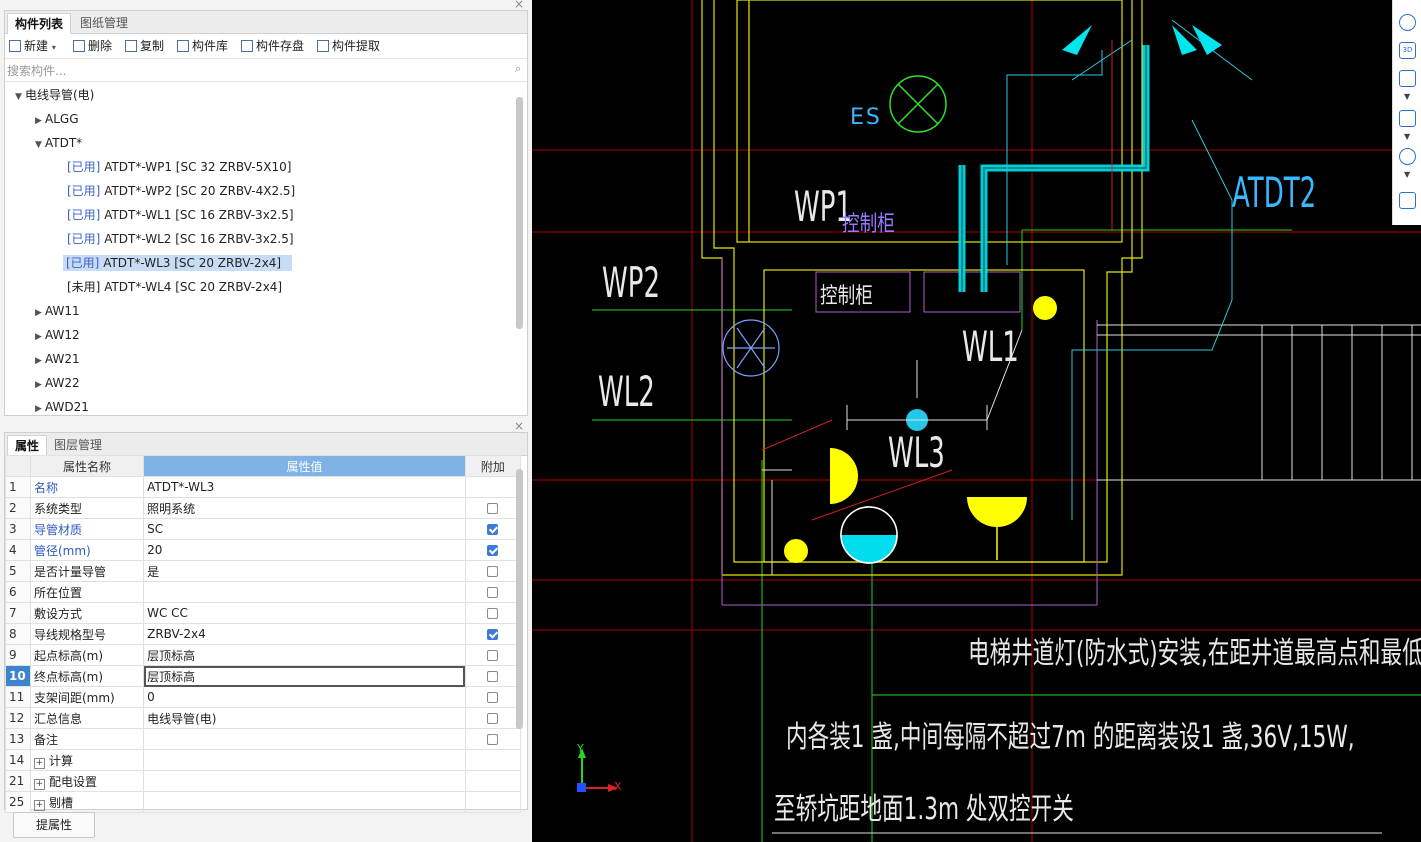 The height and width of the screenshot is (842, 1421). What do you see at coordinates (304, 529) in the screenshot?
I see `property-value: SC` at bounding box center [304, 529].